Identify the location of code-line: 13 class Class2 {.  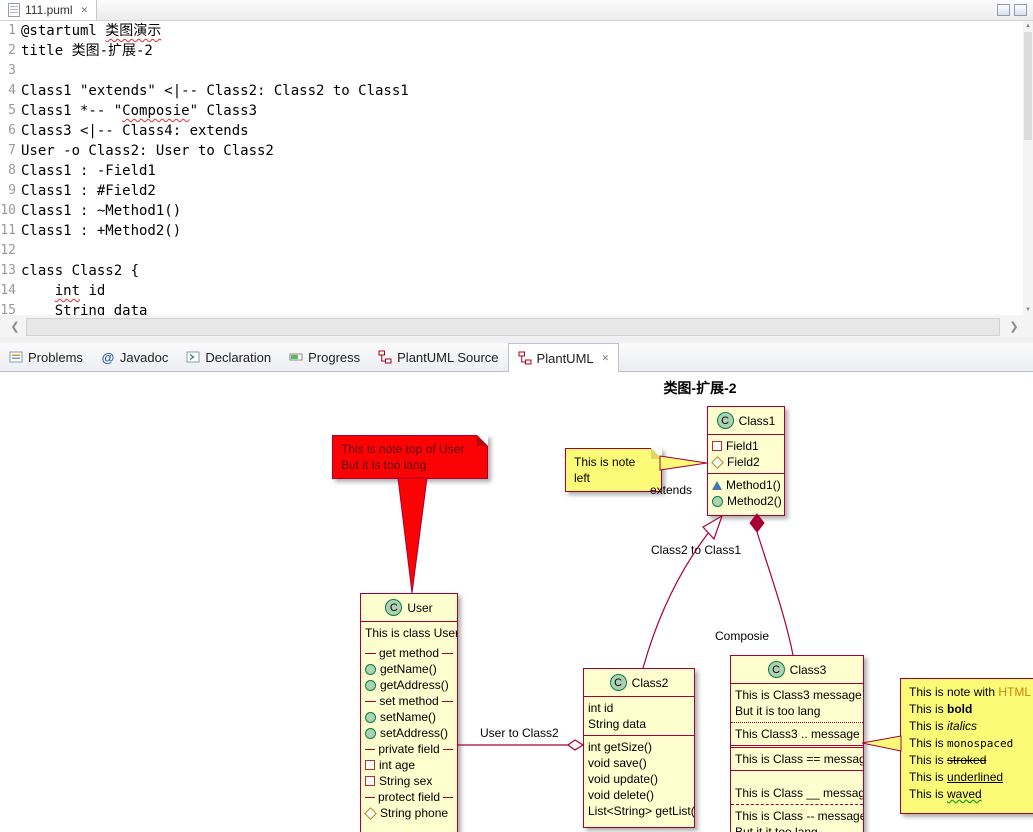
(70, 271).